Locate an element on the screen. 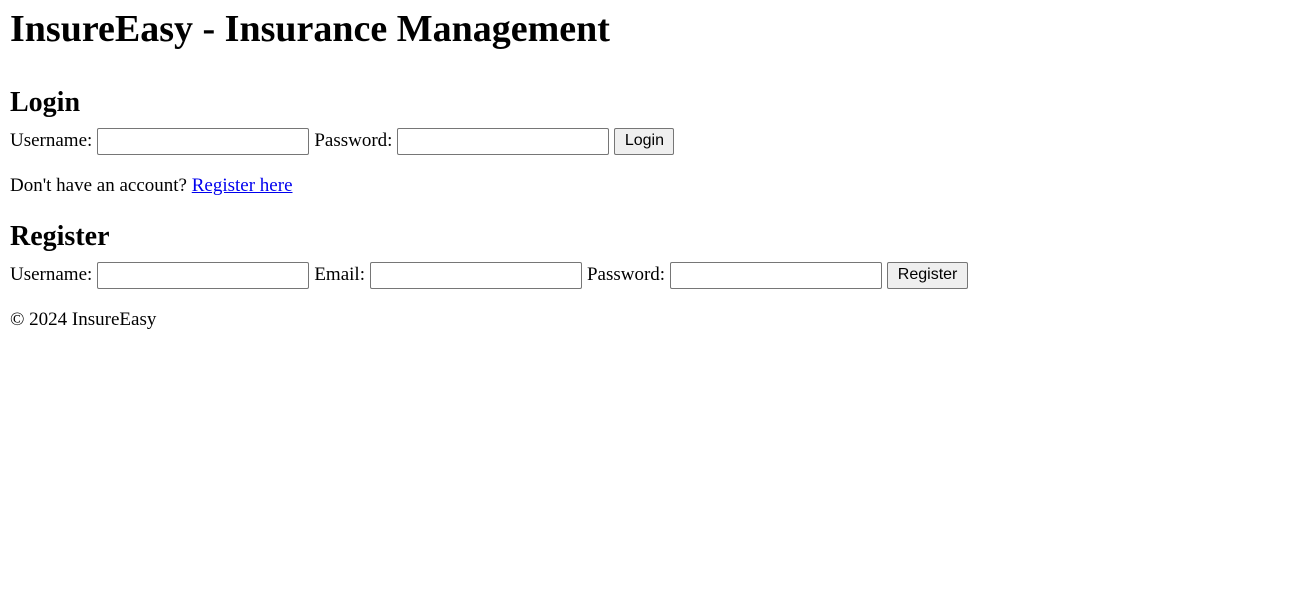 This screenshot has height=600, width=1312. login-username-label: Username: is located at coordinates (51, 140).